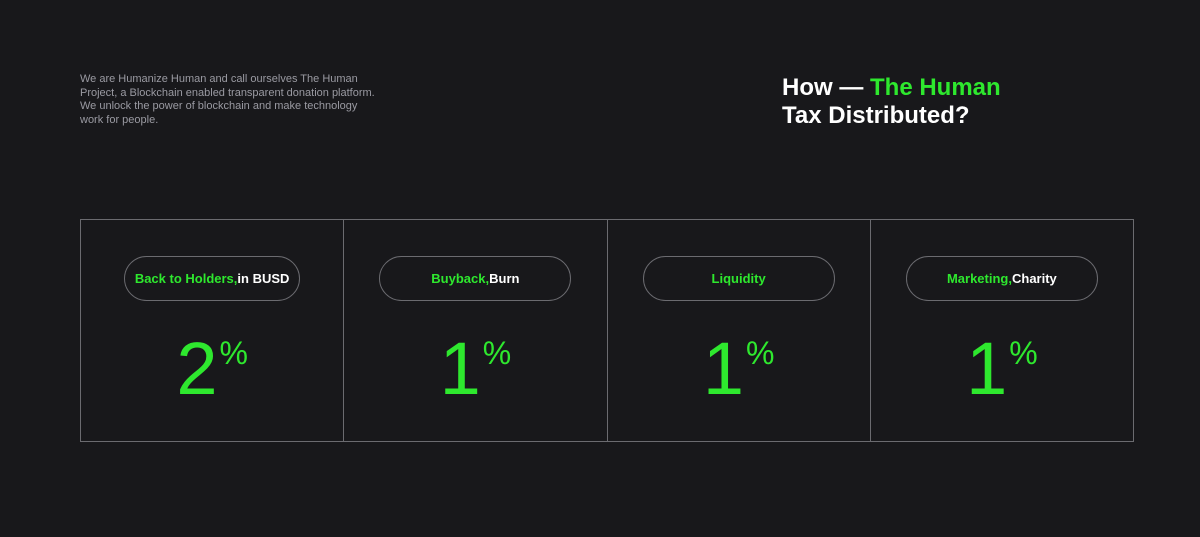  I want to click on tax-card-holders: Back to Holders, in BUSD 2%, so click(212, 330).